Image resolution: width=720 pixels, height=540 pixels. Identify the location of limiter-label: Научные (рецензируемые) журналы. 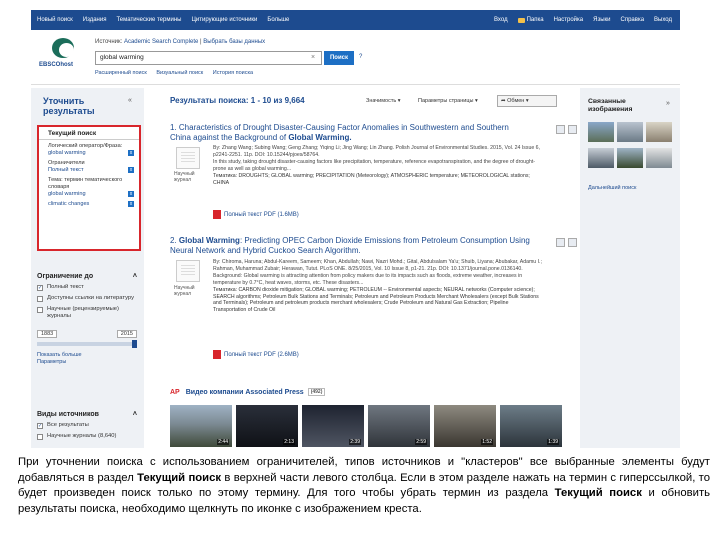
(83, 312).